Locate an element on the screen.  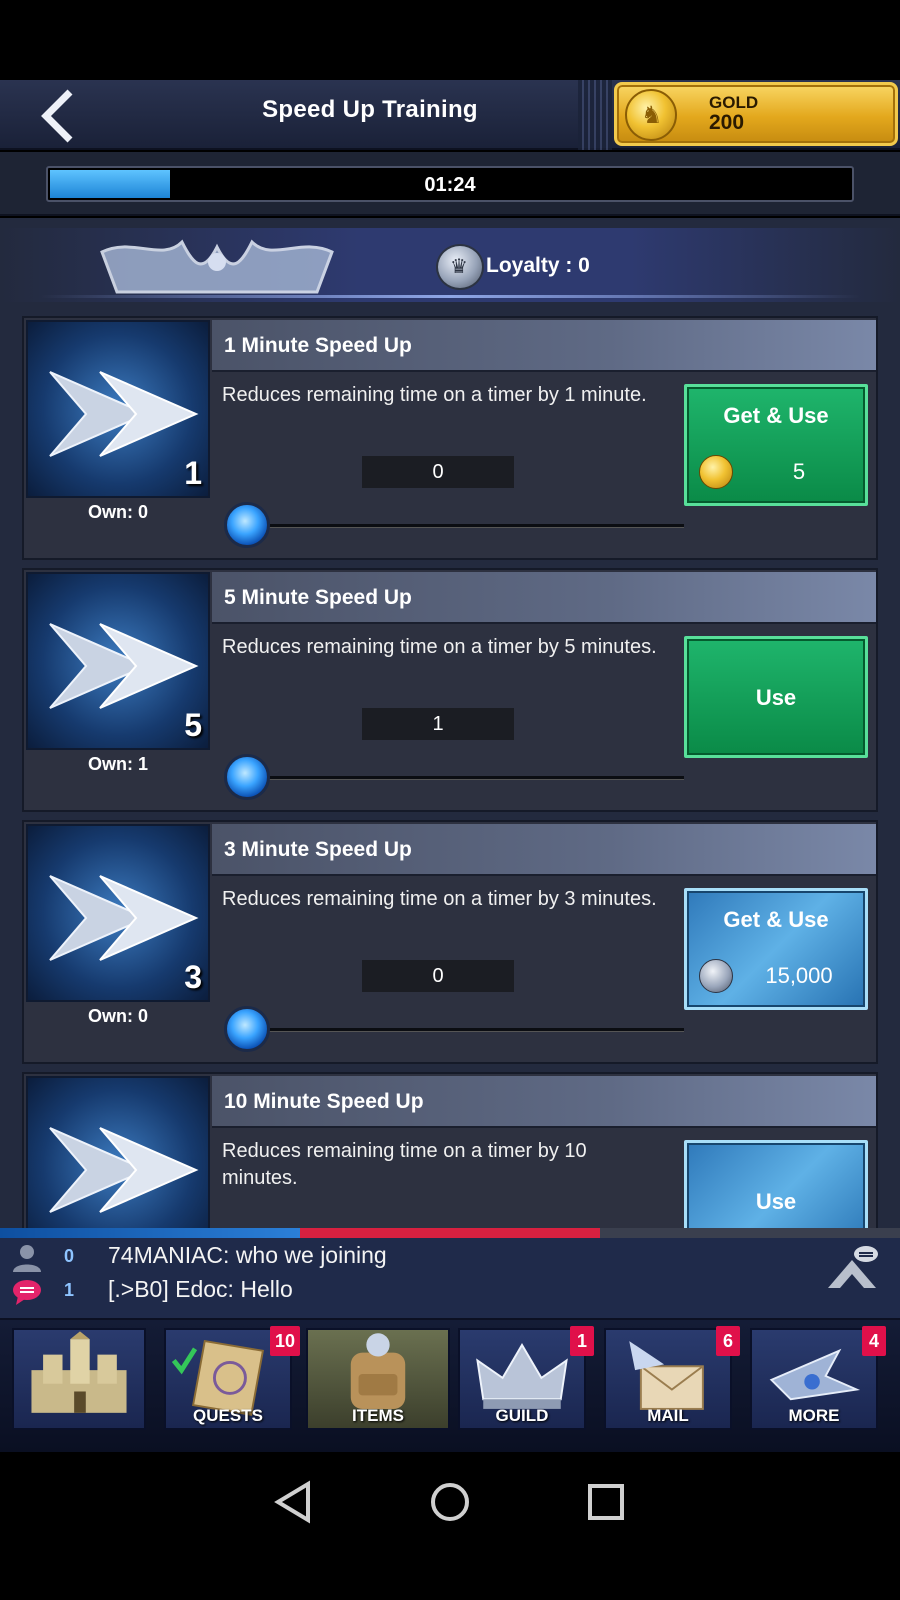
nav-castle is located at coordinates (79, 1379).